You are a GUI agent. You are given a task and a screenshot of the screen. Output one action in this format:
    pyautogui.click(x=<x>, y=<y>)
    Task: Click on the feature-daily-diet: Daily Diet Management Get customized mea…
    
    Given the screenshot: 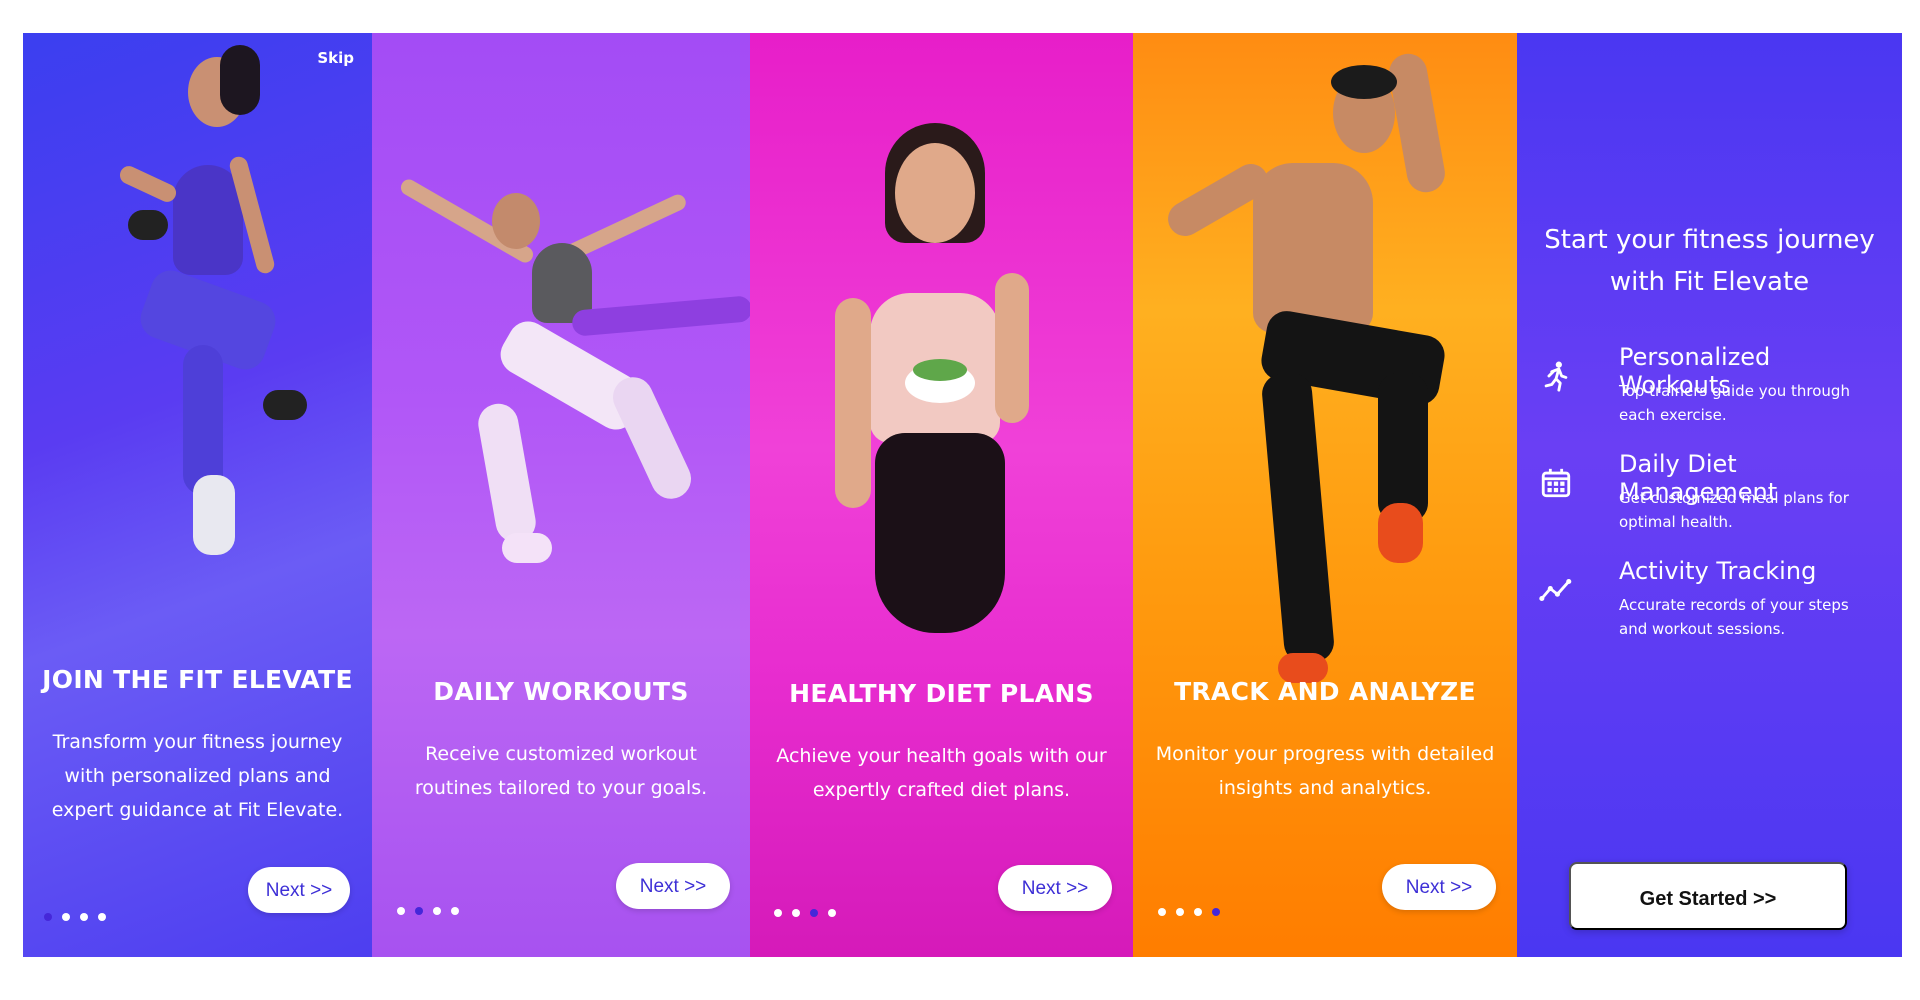 What is the action you would take?
    pyautogui.click(x=1713, y=500)
    